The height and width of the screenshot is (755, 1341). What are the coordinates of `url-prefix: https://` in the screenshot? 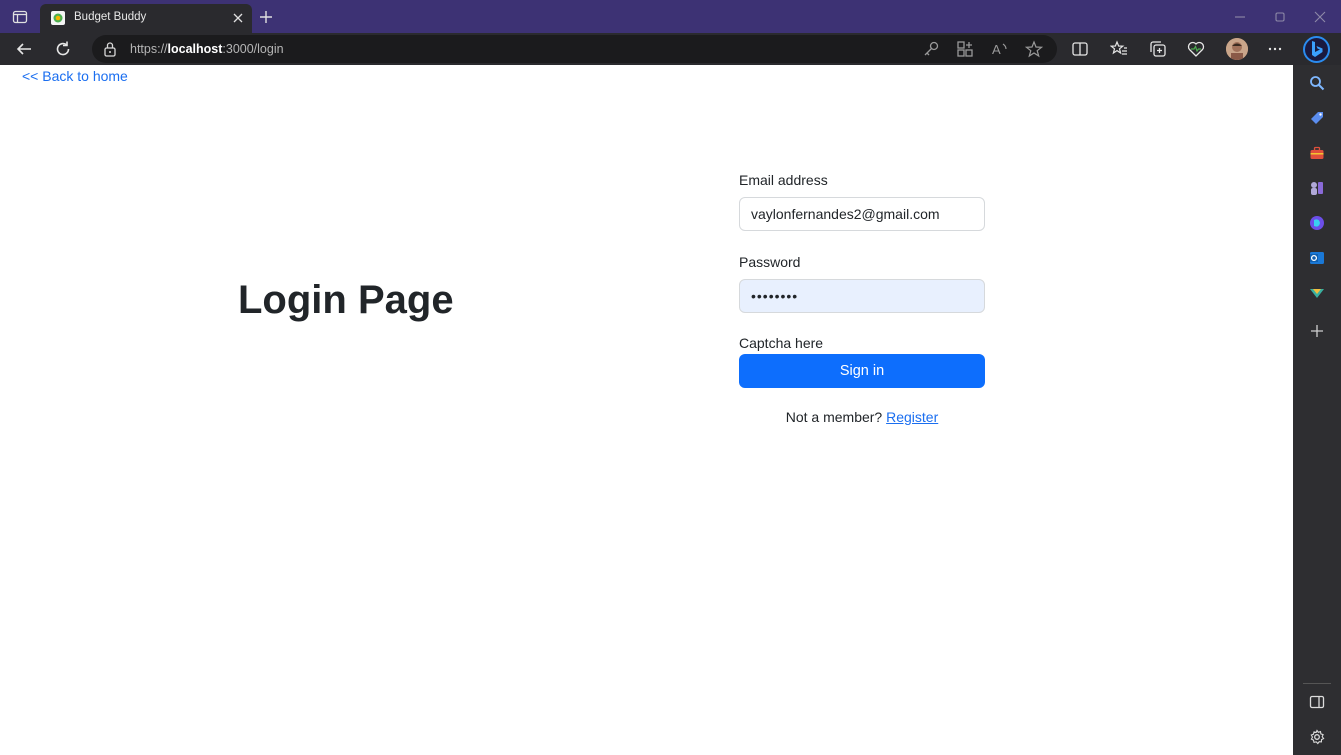 It's located at (149, 49).